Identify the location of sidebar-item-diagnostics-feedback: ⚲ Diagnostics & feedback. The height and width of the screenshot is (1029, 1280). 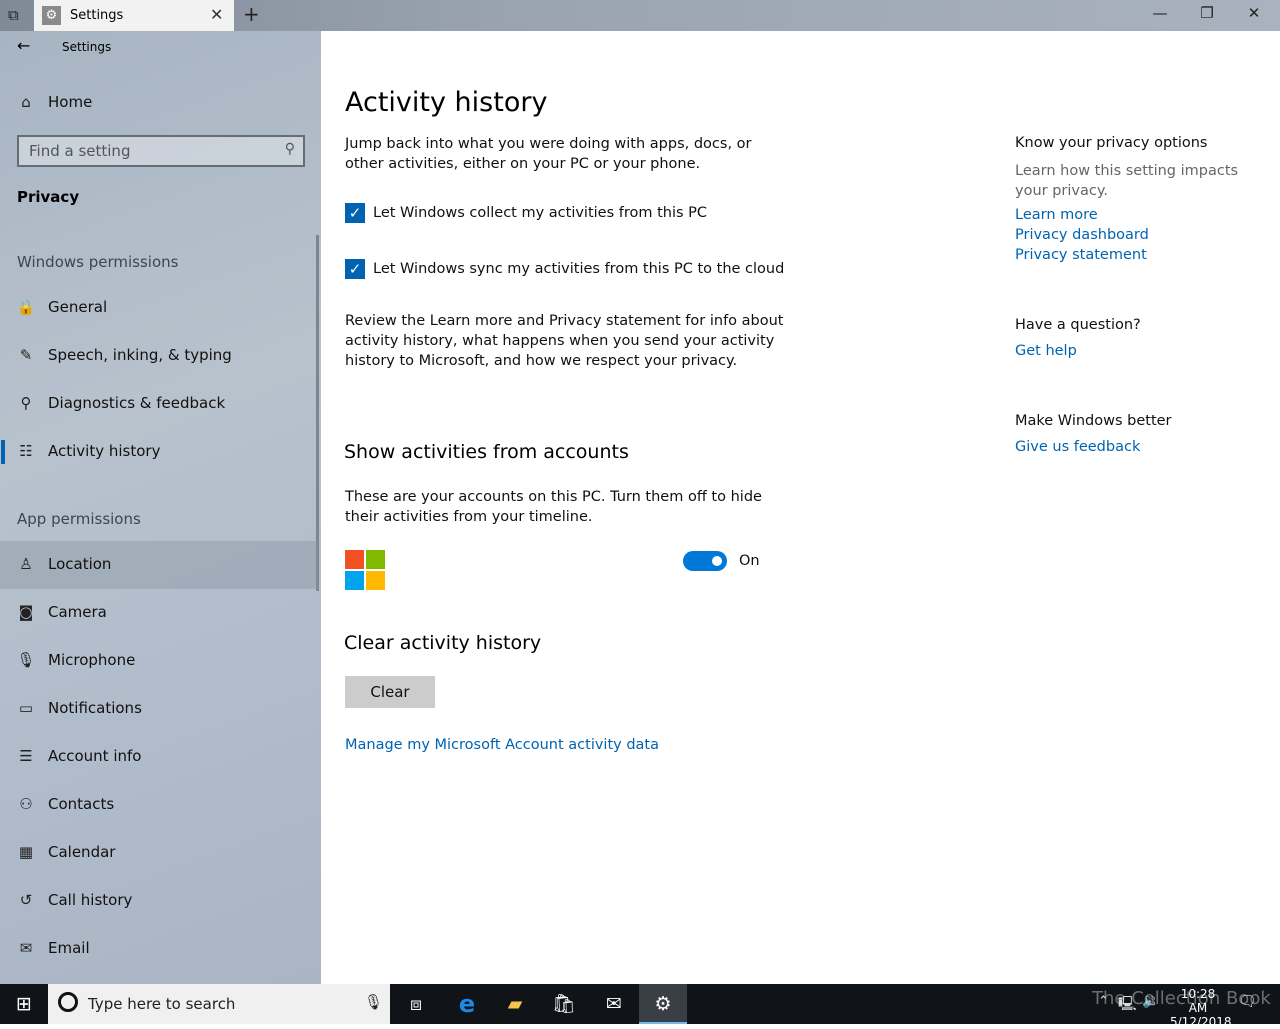
(159, 404).